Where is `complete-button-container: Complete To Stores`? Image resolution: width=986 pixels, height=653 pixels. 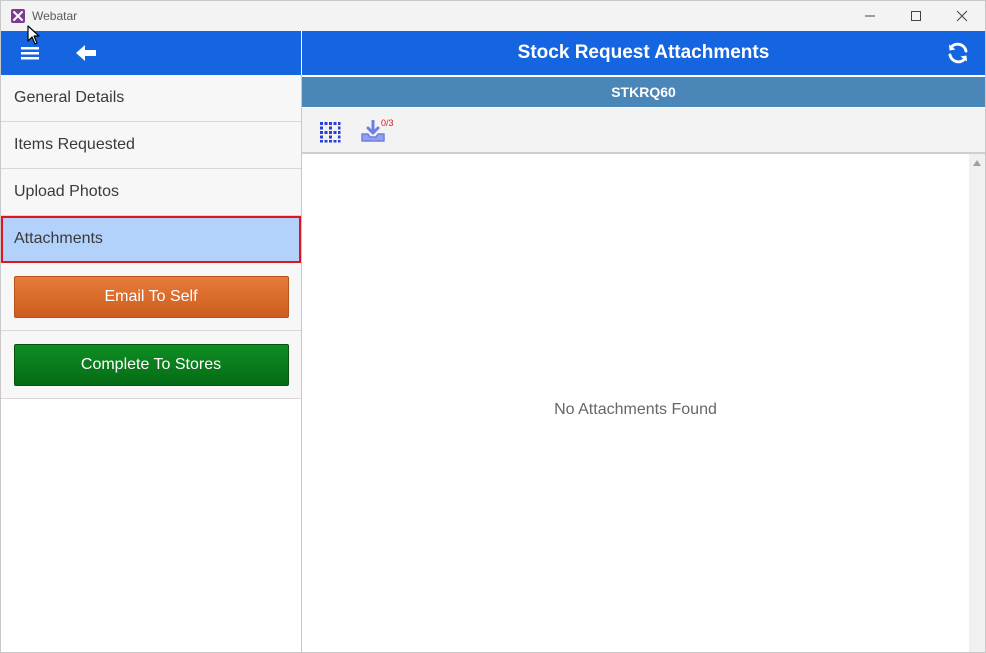 complete-button-container: Complete To Stores is located at coordinates (151, 365).